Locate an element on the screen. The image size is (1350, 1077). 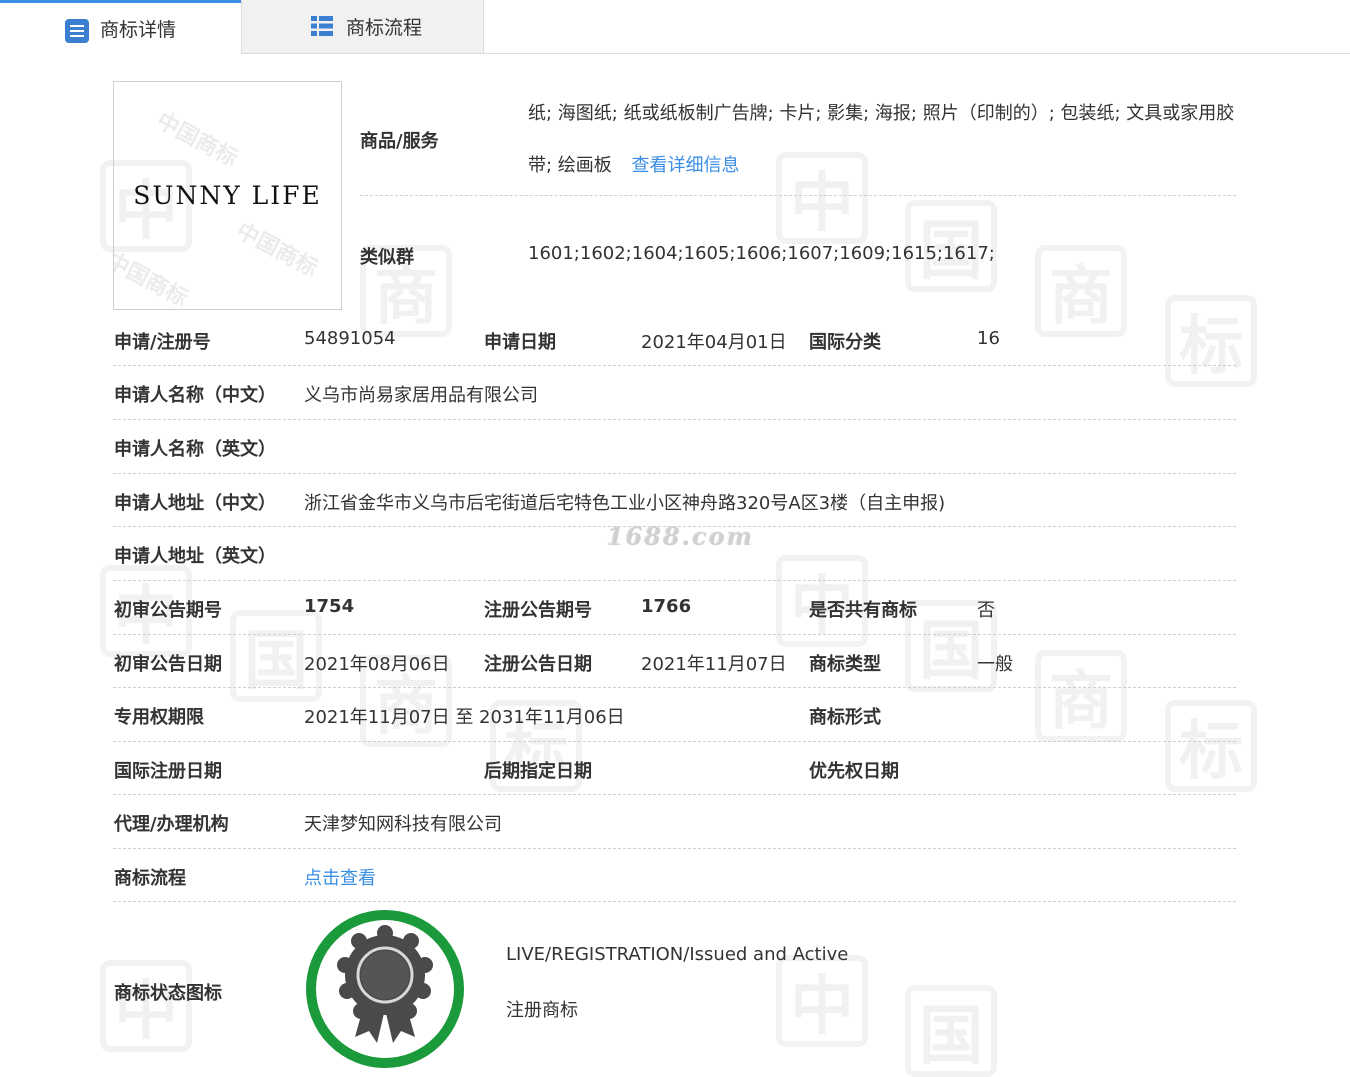
status-english: LIVE/REGISTRATION/Issued and Active is located at coordinates (677, 954).